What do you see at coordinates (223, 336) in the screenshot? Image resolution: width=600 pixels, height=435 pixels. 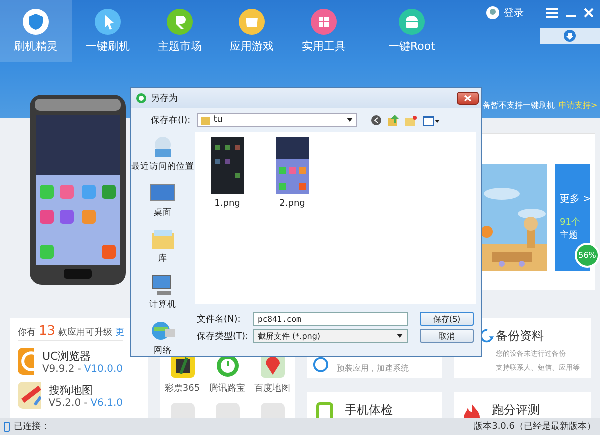 I see `file-type-label: 保存类型(T):` at bounding box center [223, 336].